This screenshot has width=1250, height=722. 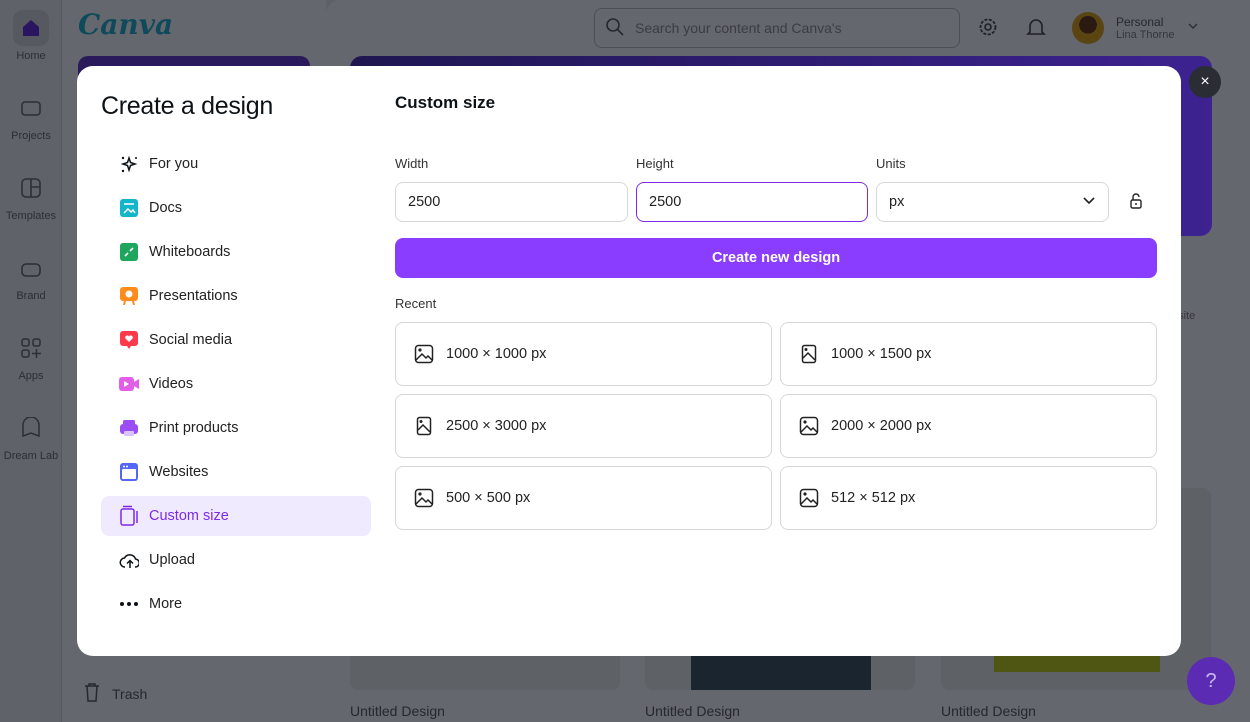 I want to click on trash-label: Trash, so click(x=130, y=693).